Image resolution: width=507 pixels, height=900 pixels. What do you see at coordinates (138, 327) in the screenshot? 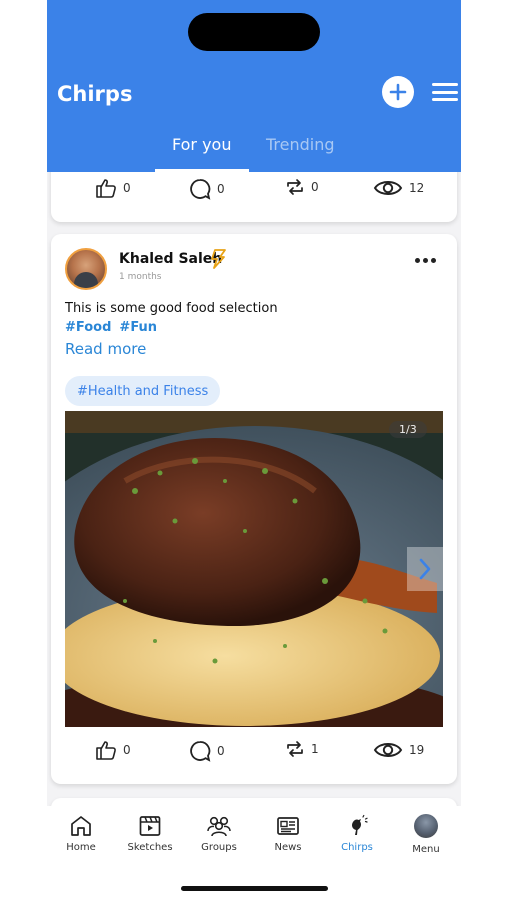
I see `hashtag-link: #Fun` at bounding box center [138, 327].